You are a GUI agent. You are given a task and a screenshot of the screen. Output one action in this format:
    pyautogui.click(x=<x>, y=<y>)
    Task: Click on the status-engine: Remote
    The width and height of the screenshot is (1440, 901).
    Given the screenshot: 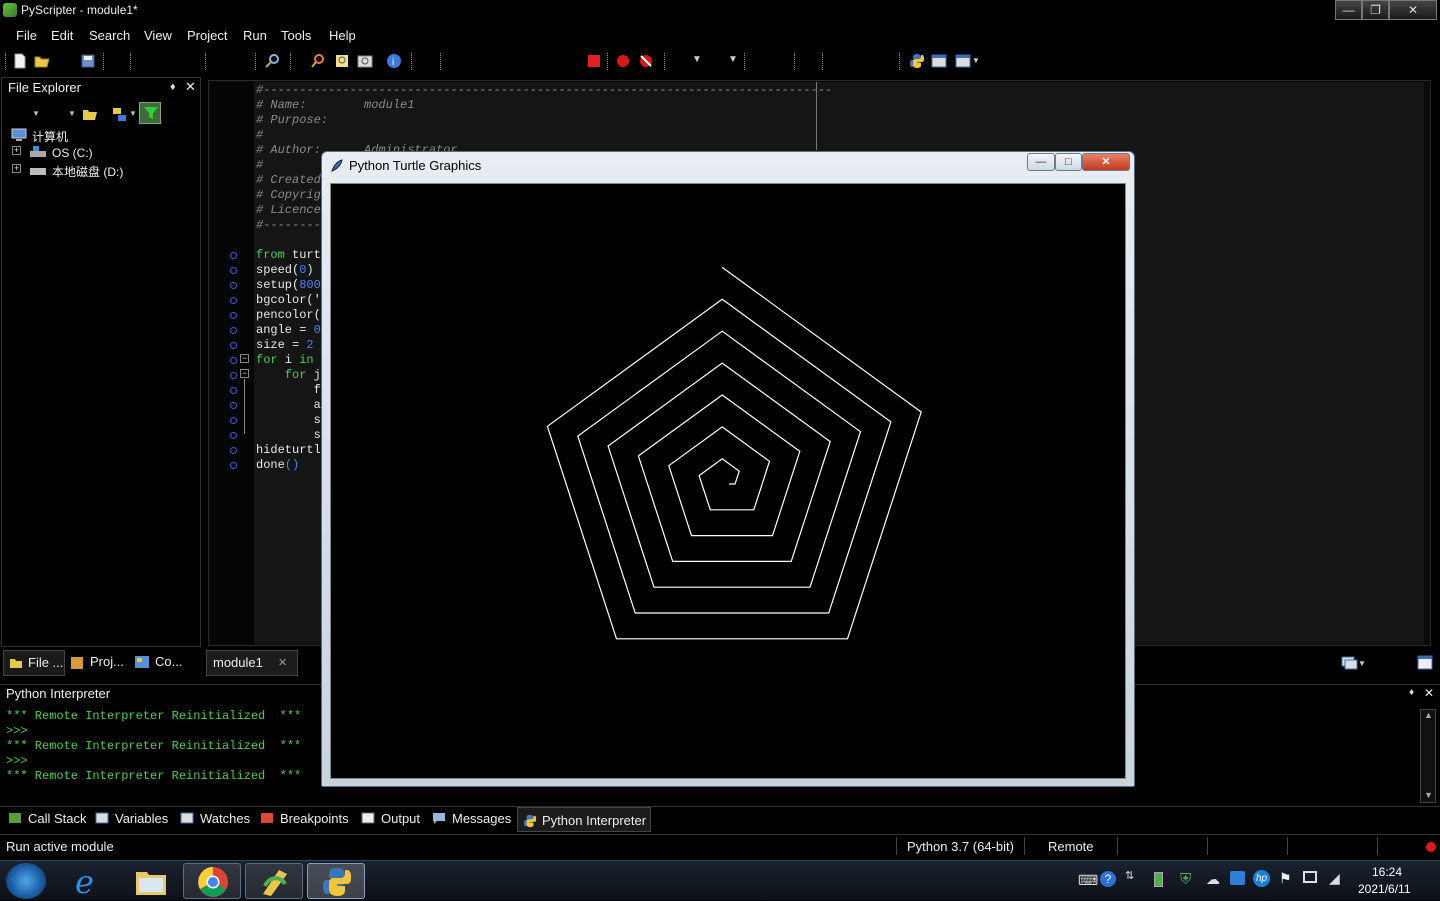 What is the action you would take?
    pyautogui.click(x=1071, y=846)
    